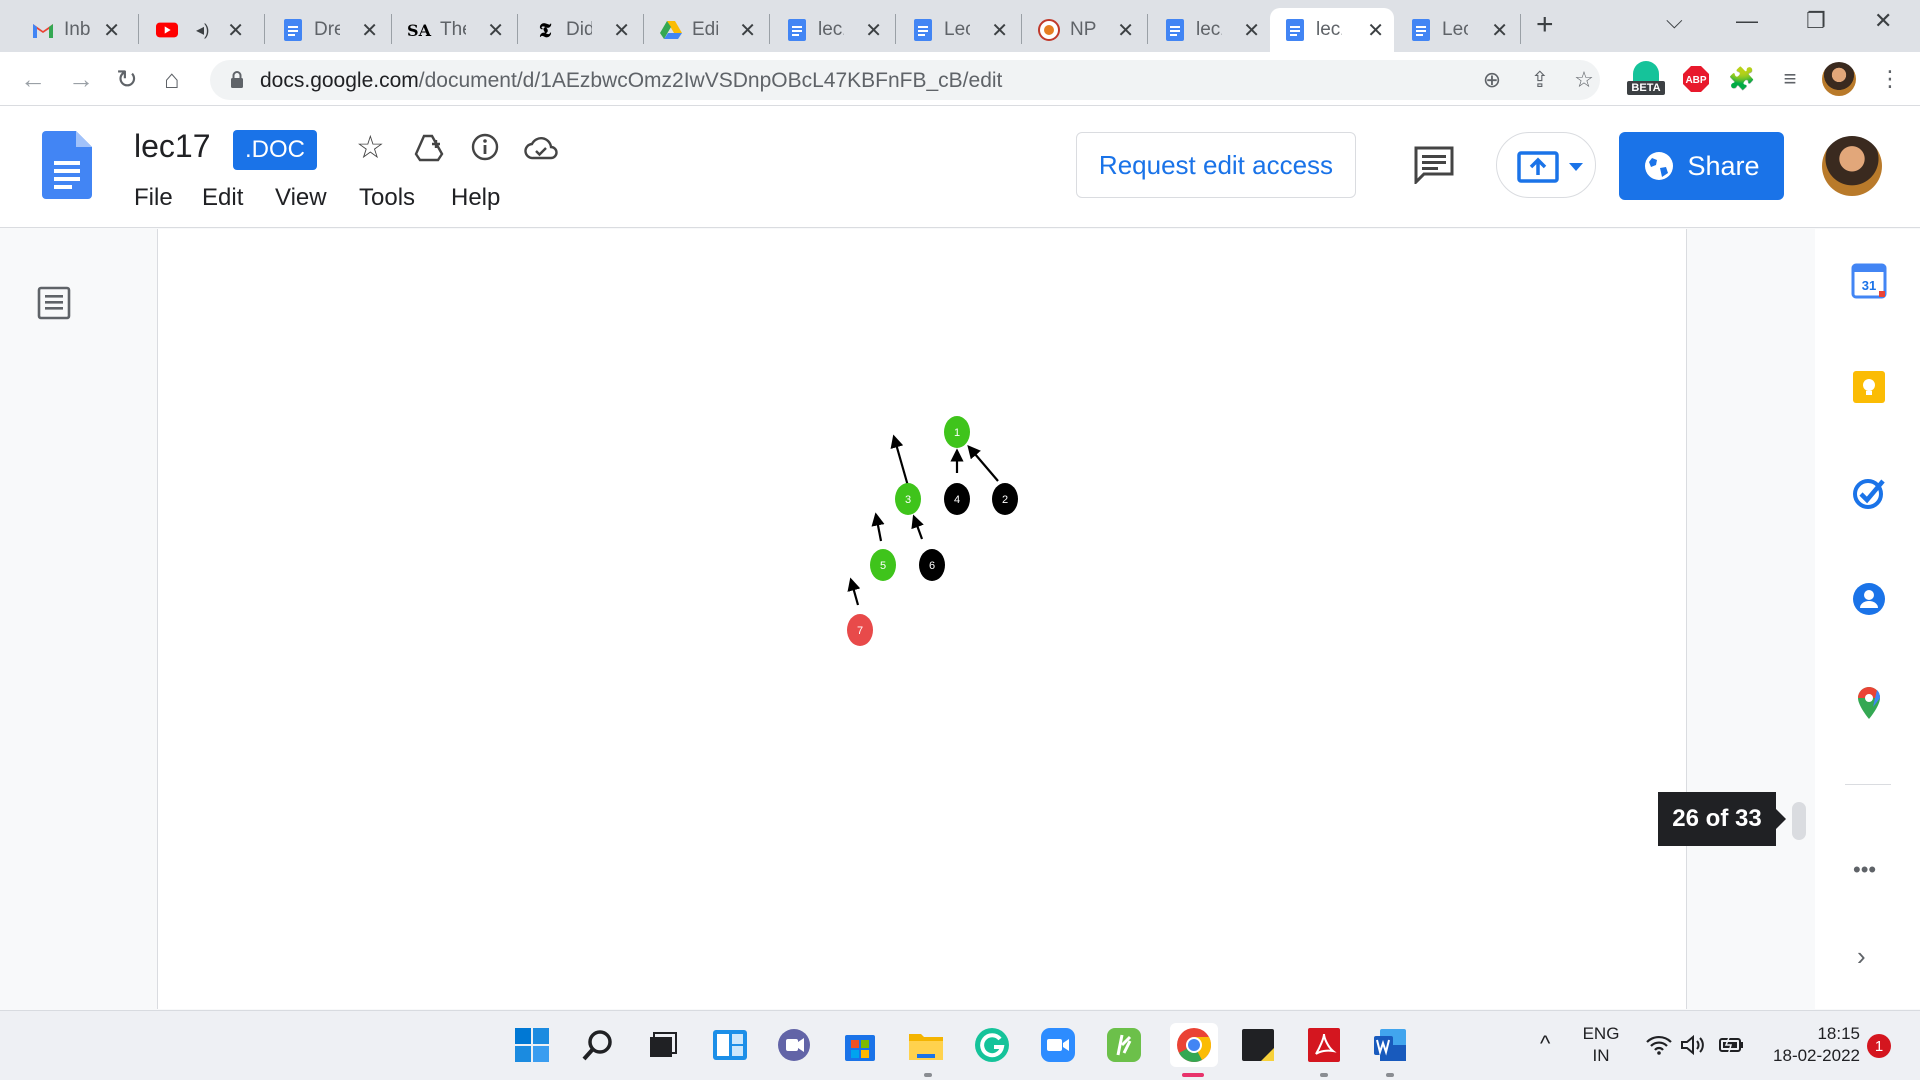 Image resolution: width=1920 pixels, height=1080 pixels. I want to click on youtube-icon, so click(167, 30).